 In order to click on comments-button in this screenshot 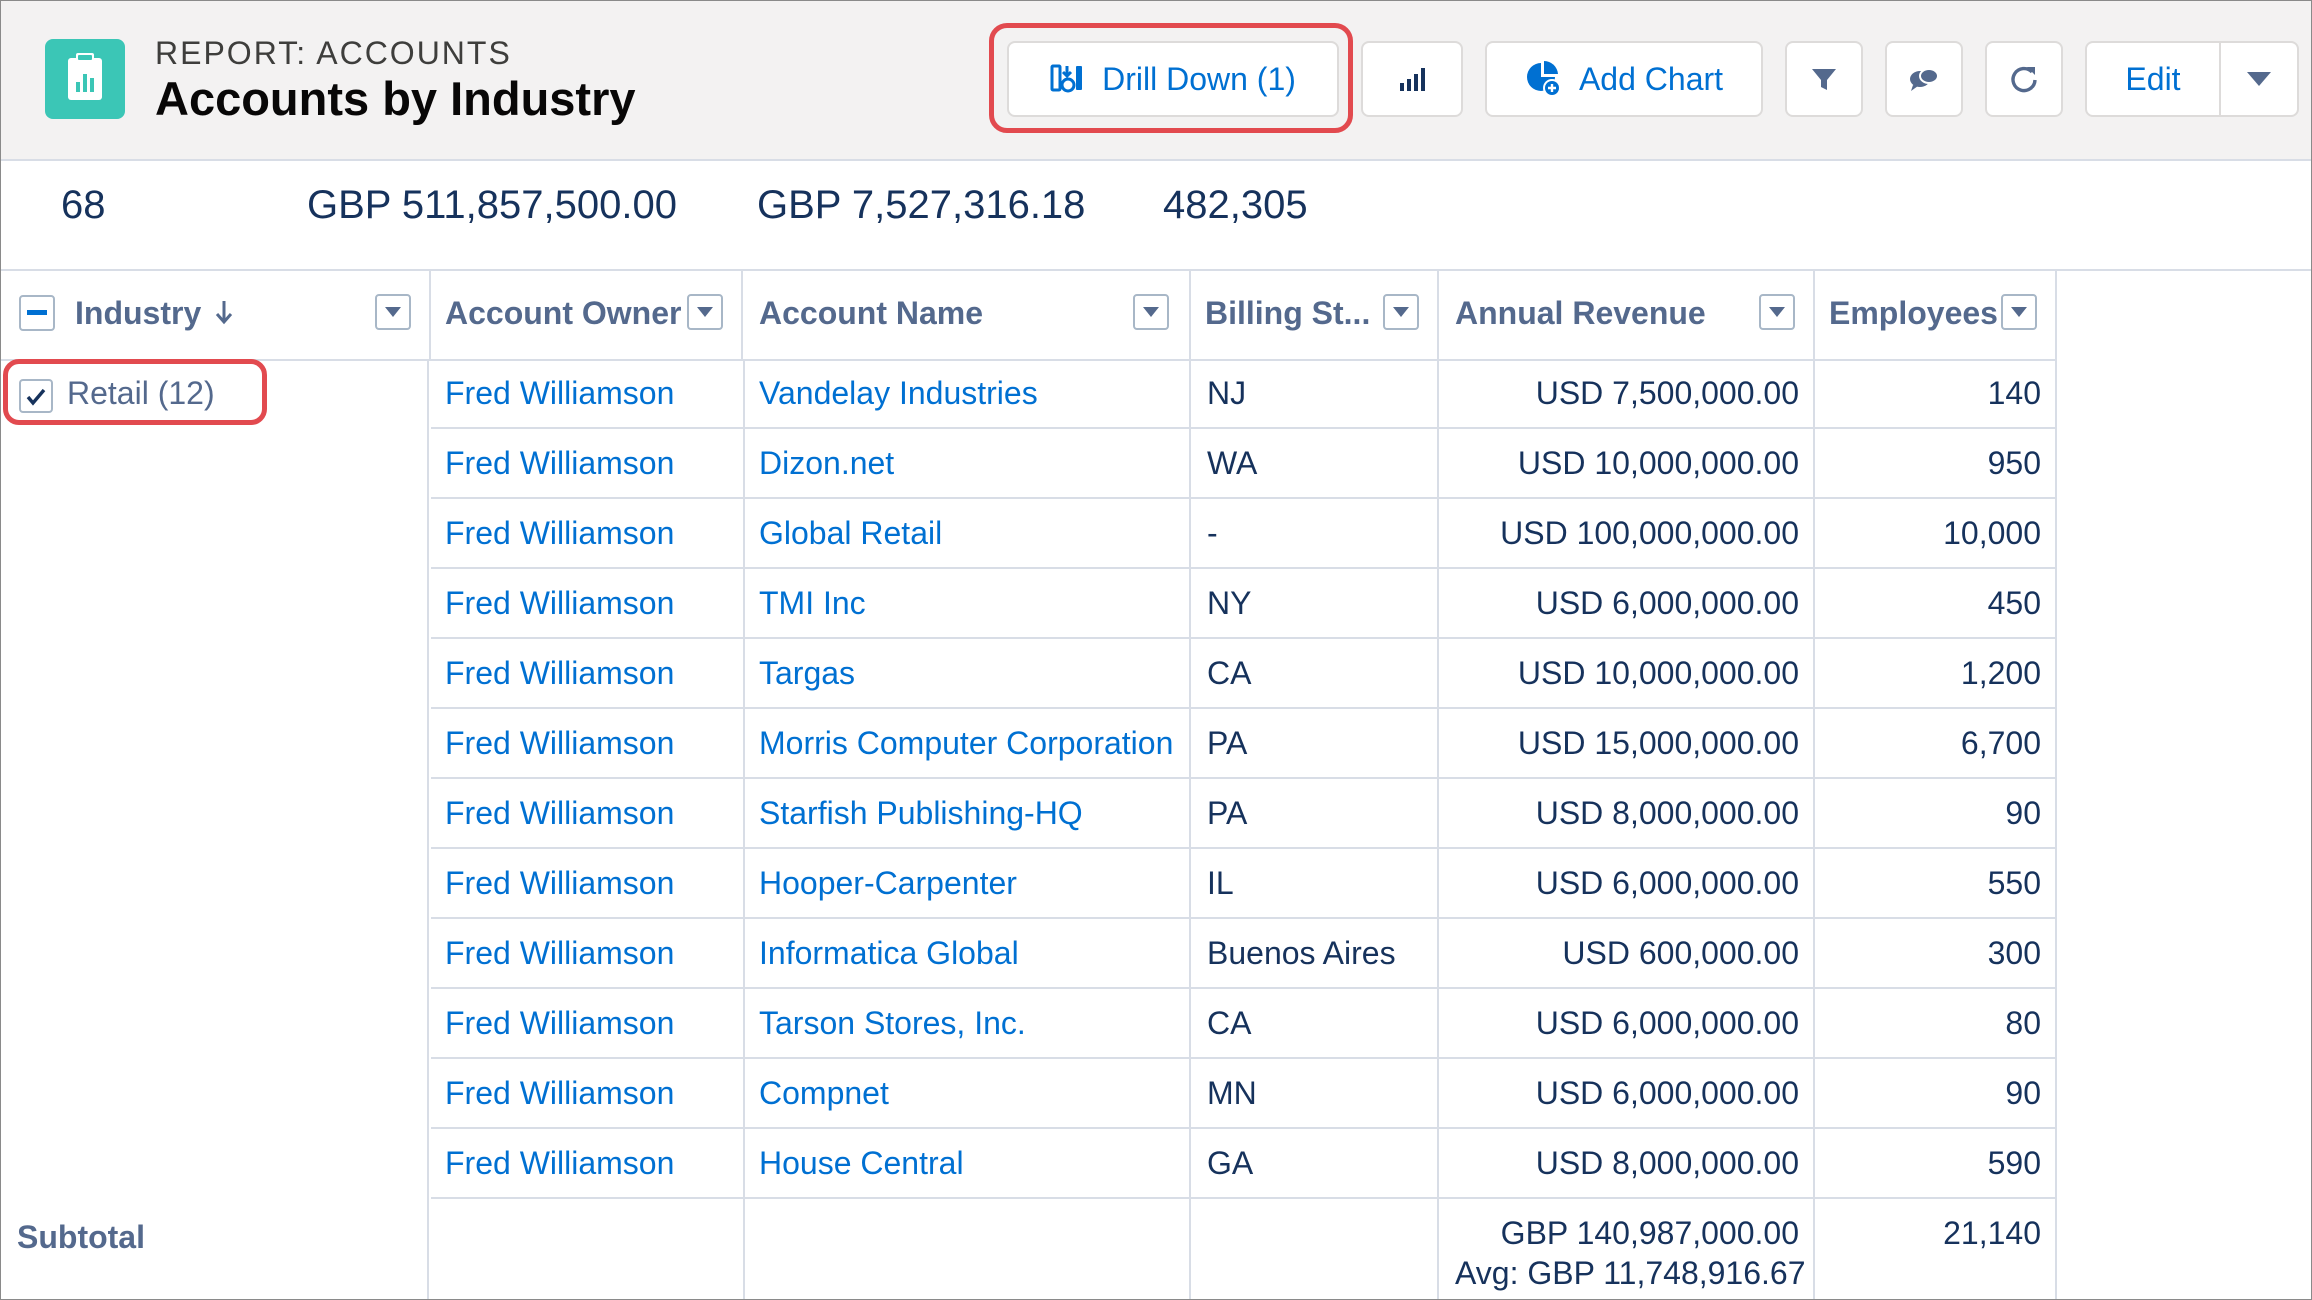, I will do `click(1924, 79)`.